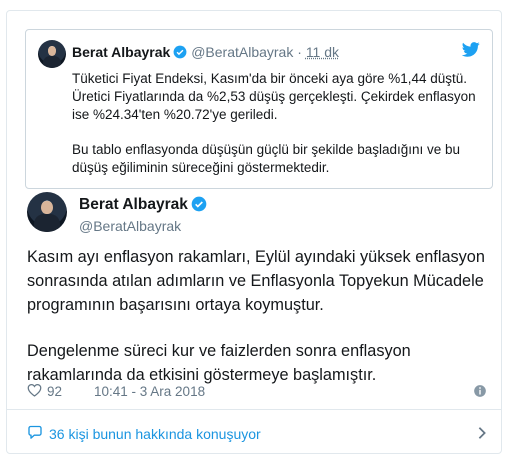 The image size is (511, 466). Describe the element at coordinates (54, 391) in the screenshot. I see `like-count: 92` at that location.